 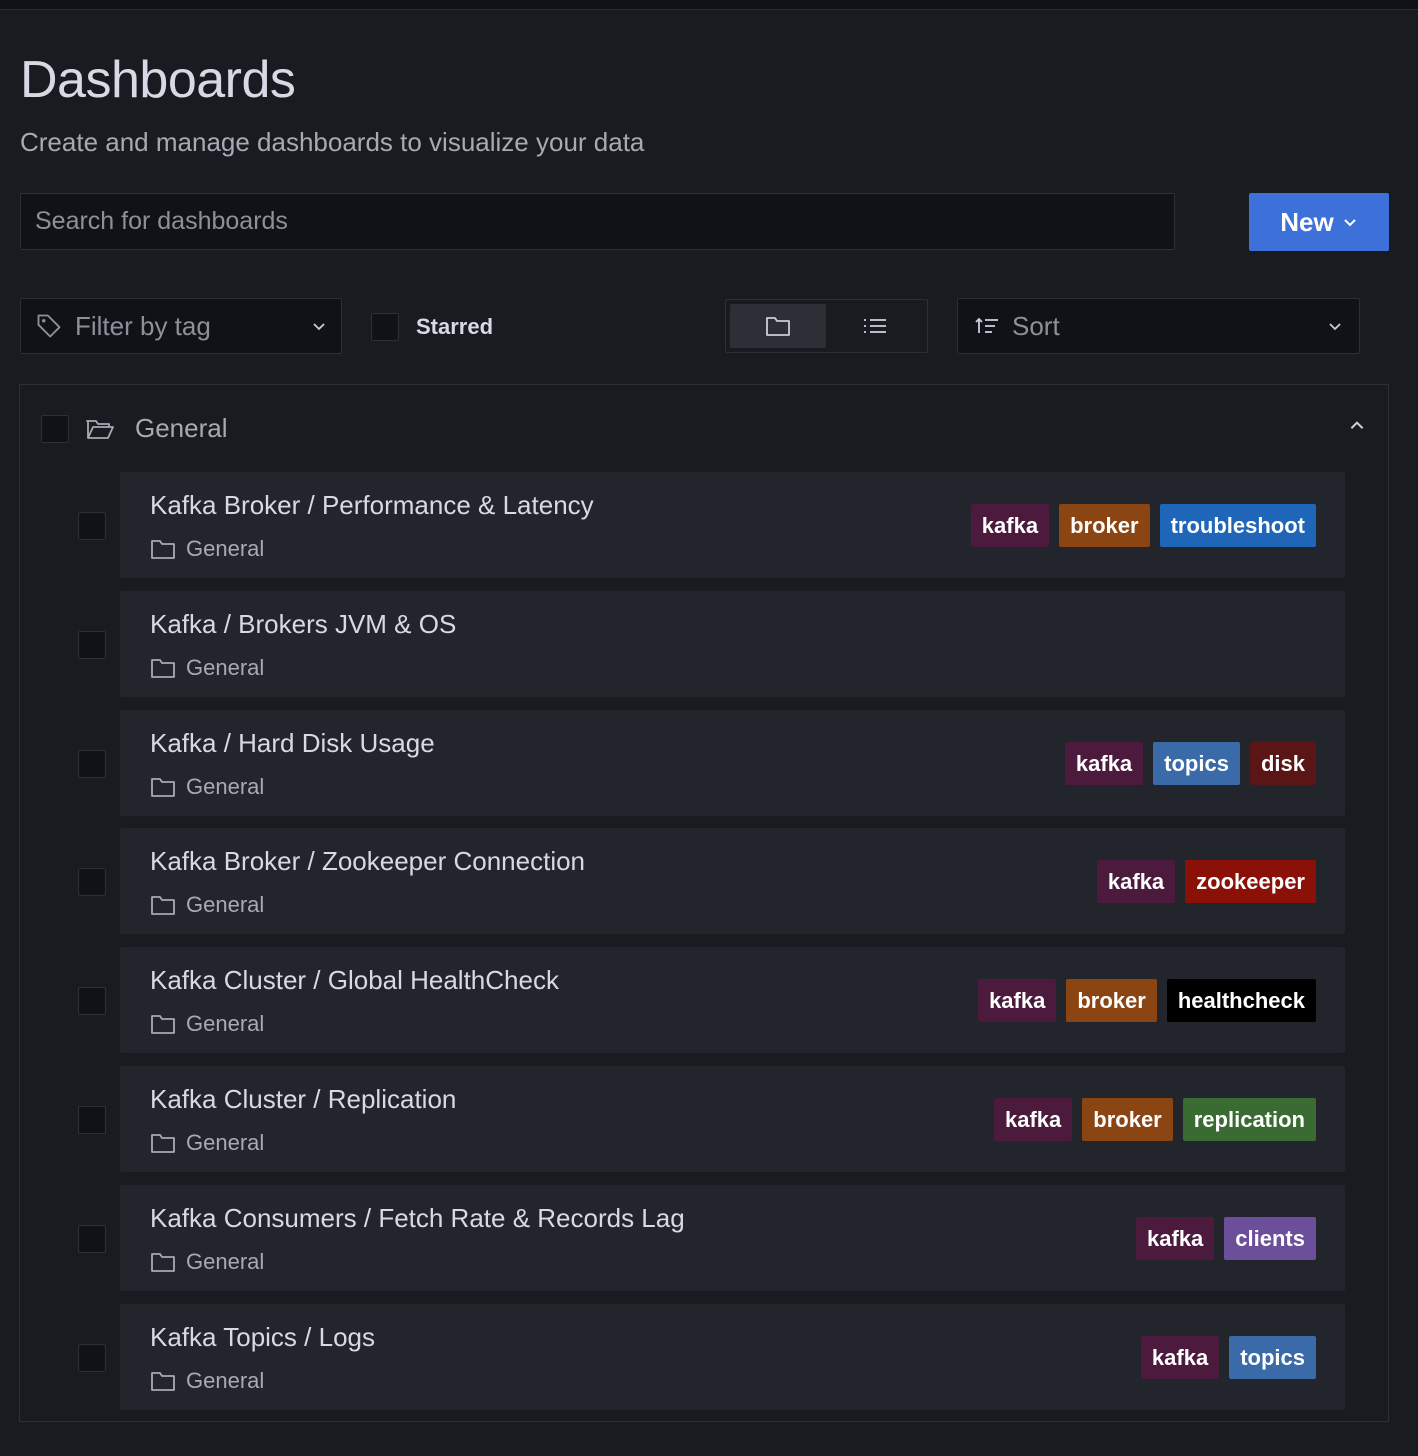 I want to click on tag-list: kafka zookeeper, so click(x=1206, y=881).